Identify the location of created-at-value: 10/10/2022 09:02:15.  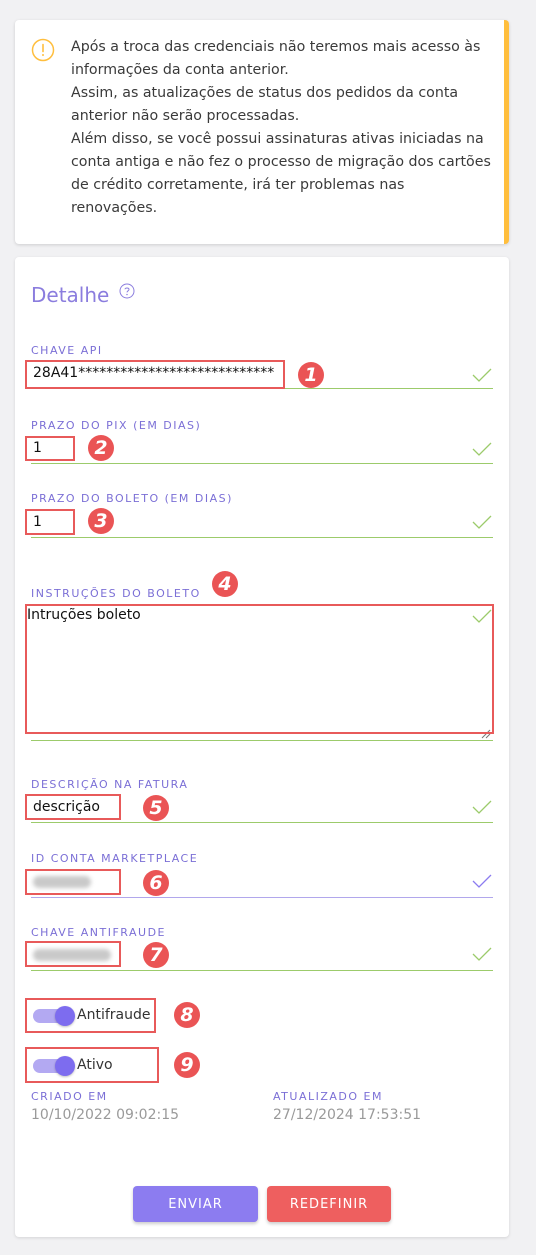
(105, 1115).